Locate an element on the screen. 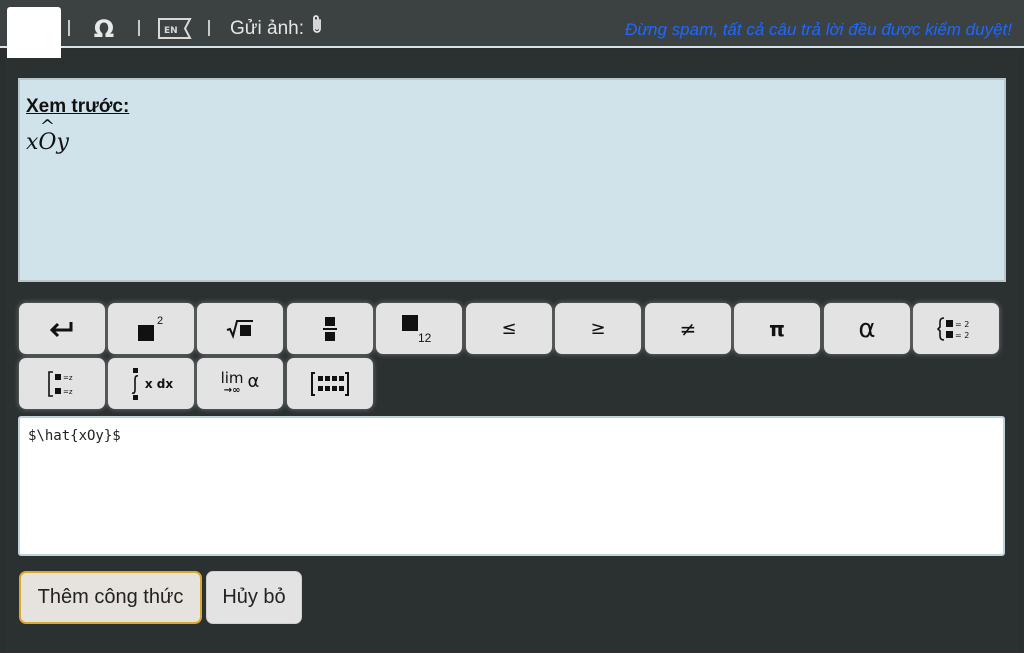 Image resolution: width=1024 pixels, height=653 pixels. power-icon: 2 is located at coordinates (151, 329).